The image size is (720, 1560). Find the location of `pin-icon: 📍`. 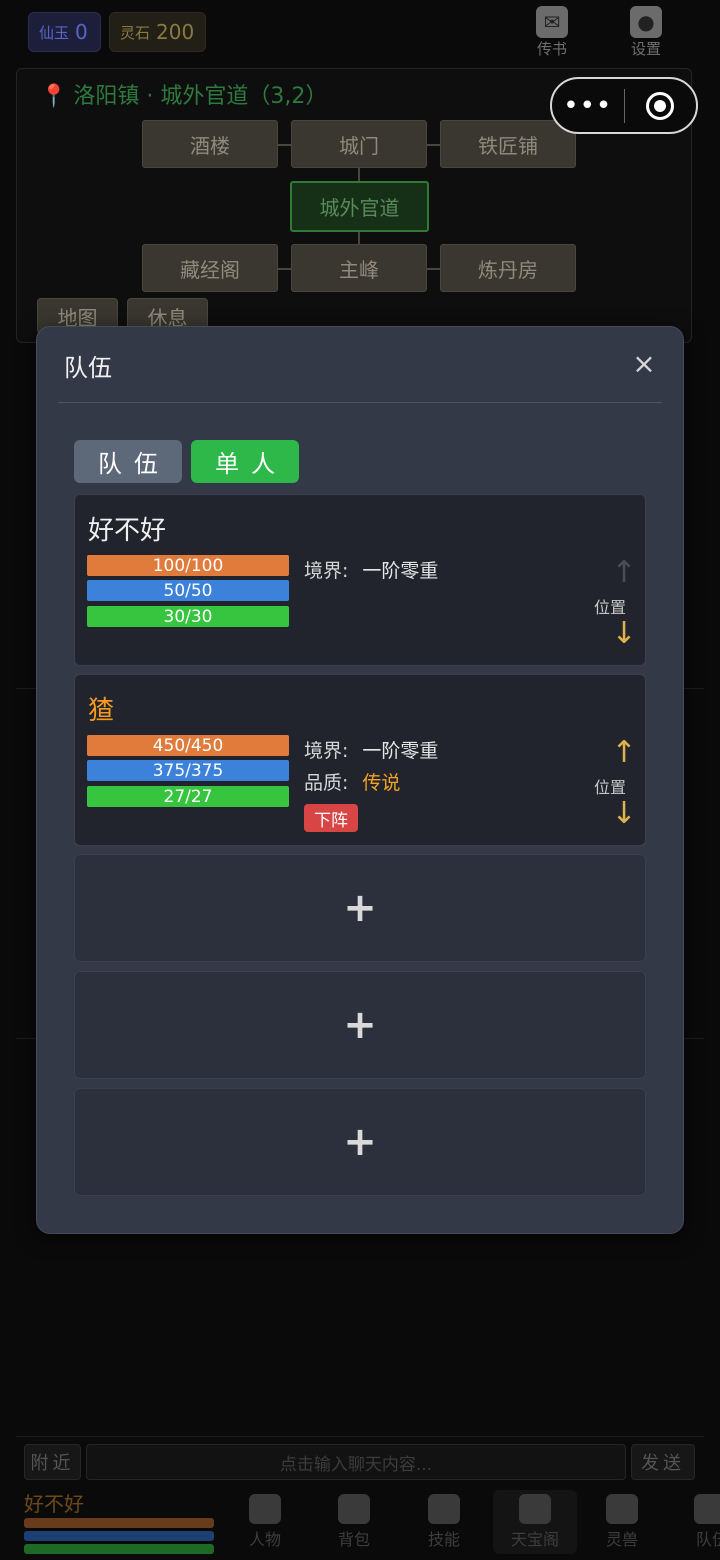

pin-icon: 📍 is located at coordinates (54, 96).